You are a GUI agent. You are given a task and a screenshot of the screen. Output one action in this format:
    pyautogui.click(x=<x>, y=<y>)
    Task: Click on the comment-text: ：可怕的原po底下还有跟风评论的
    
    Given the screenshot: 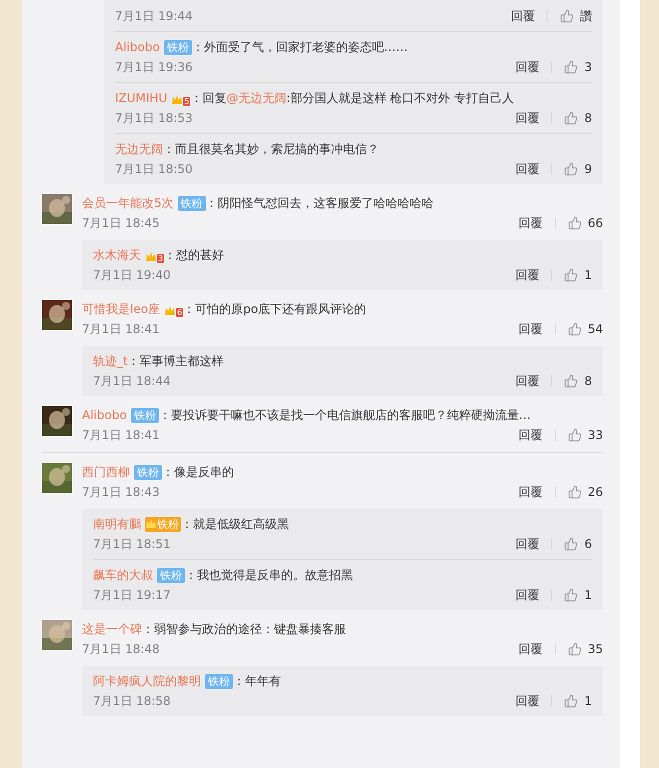 What is the action you would take?
    pyautogui.click(x=274, y=309)
    